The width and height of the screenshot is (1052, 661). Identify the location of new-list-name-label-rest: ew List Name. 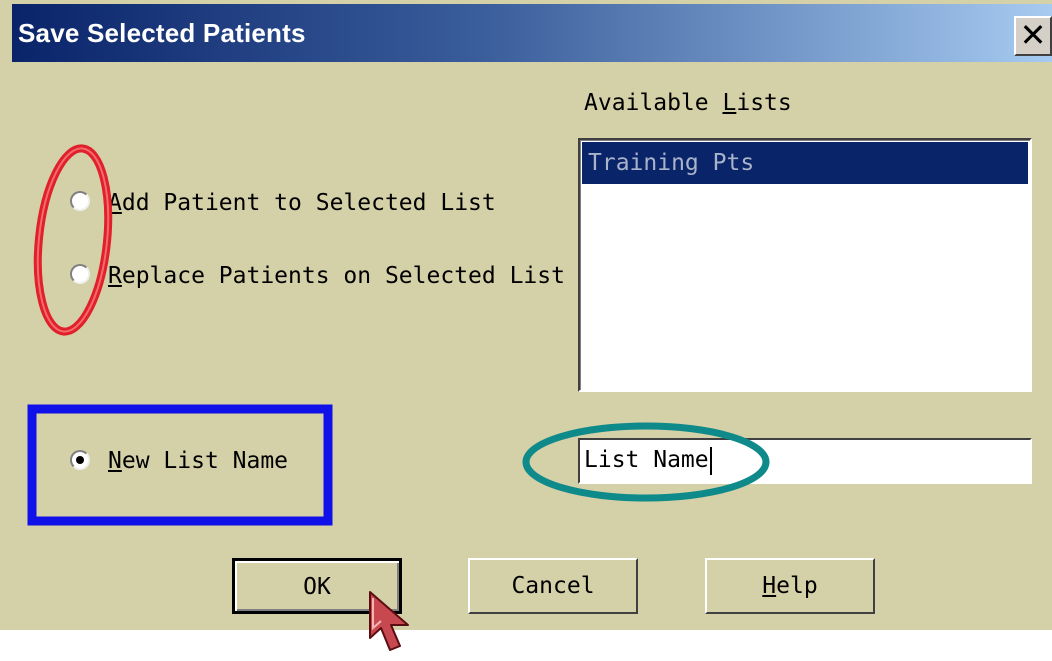
(205, 461).